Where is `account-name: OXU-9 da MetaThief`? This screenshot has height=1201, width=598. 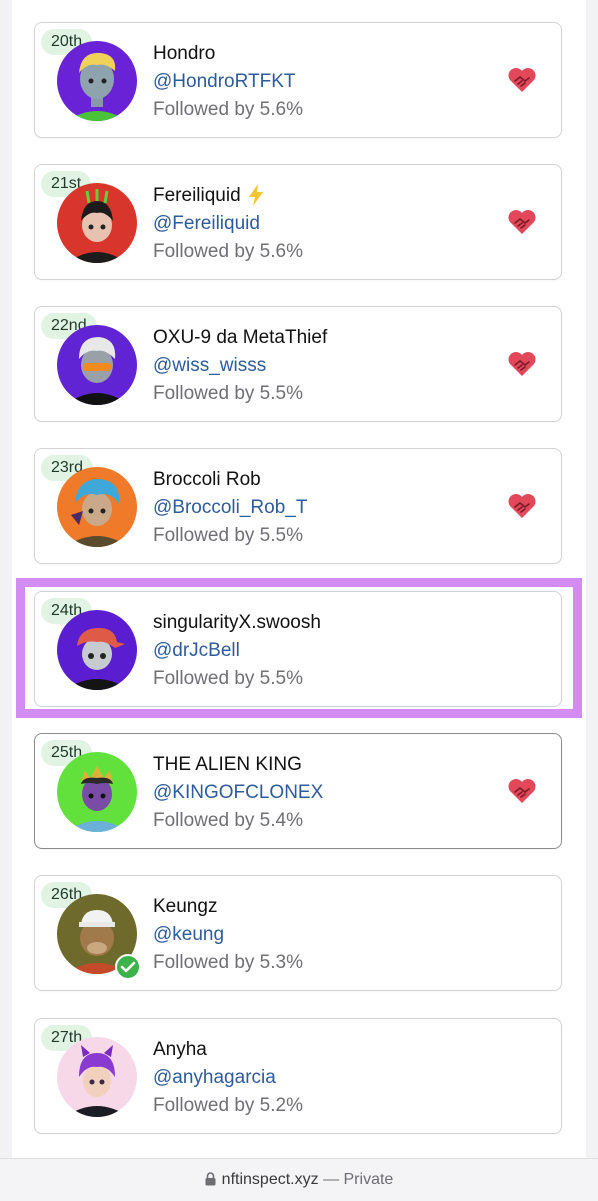
account-name: OXU-9 da MetaThief is located at coordinates (240, 337).